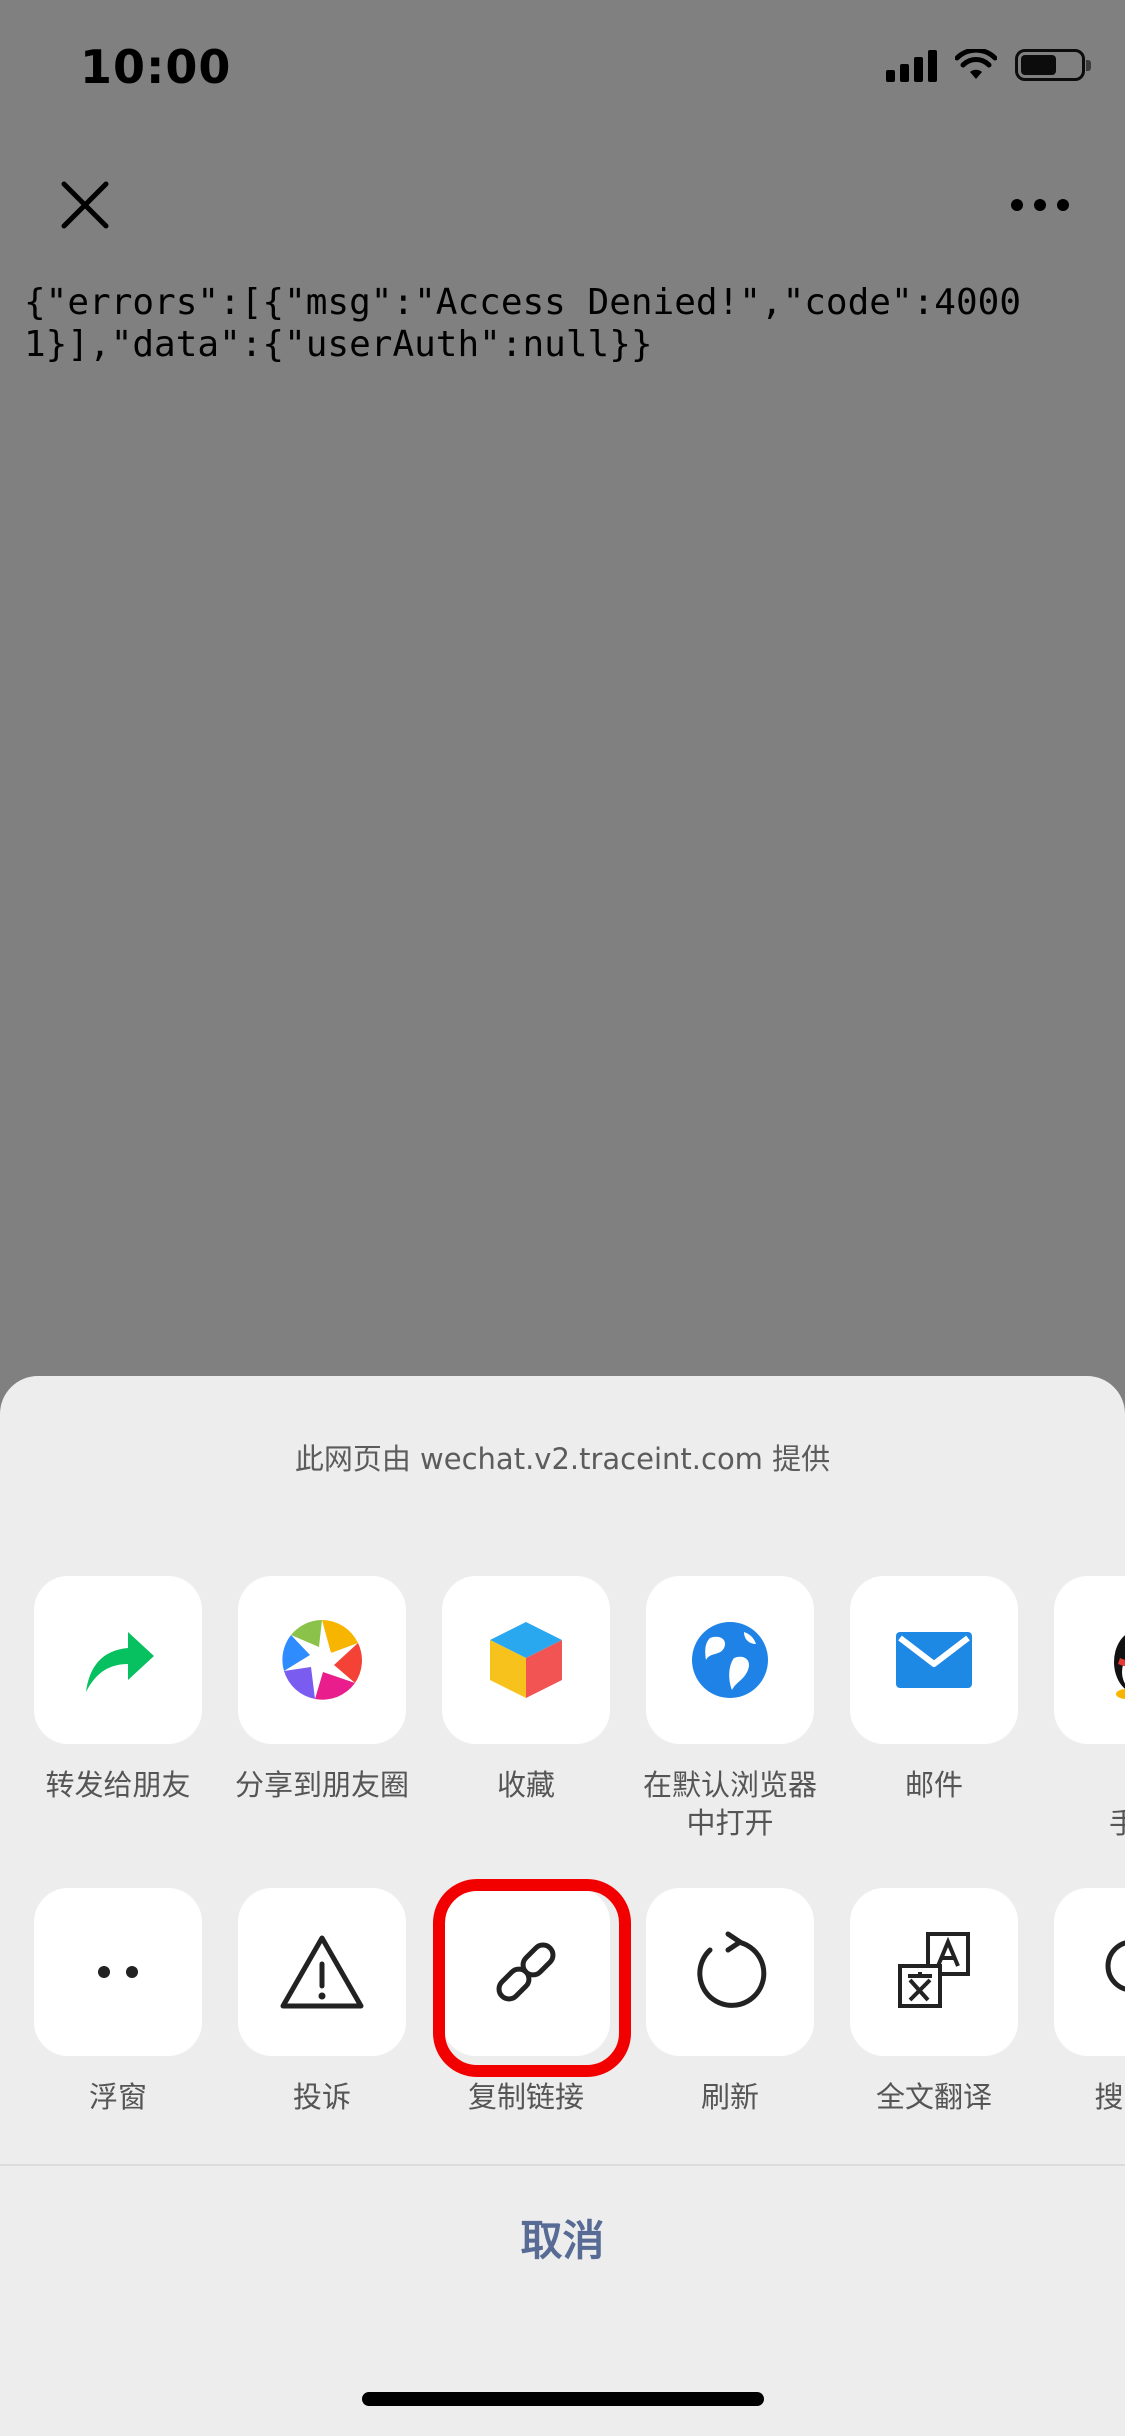 The height and width of the screenshot is (2436, 1125). What do you see at coordinates (563, 2399) in the screenshot?
I see `home-indicator` at bounding box center [563, 2399].